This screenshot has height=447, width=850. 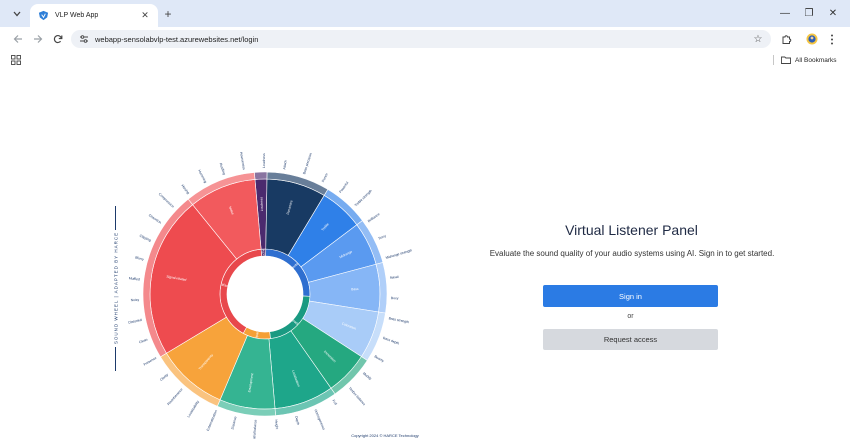 What do you see at coordinates (145, 16) in the screenshot?
I see `close-tab-icon: ✕` at bounding box center [145, 16].